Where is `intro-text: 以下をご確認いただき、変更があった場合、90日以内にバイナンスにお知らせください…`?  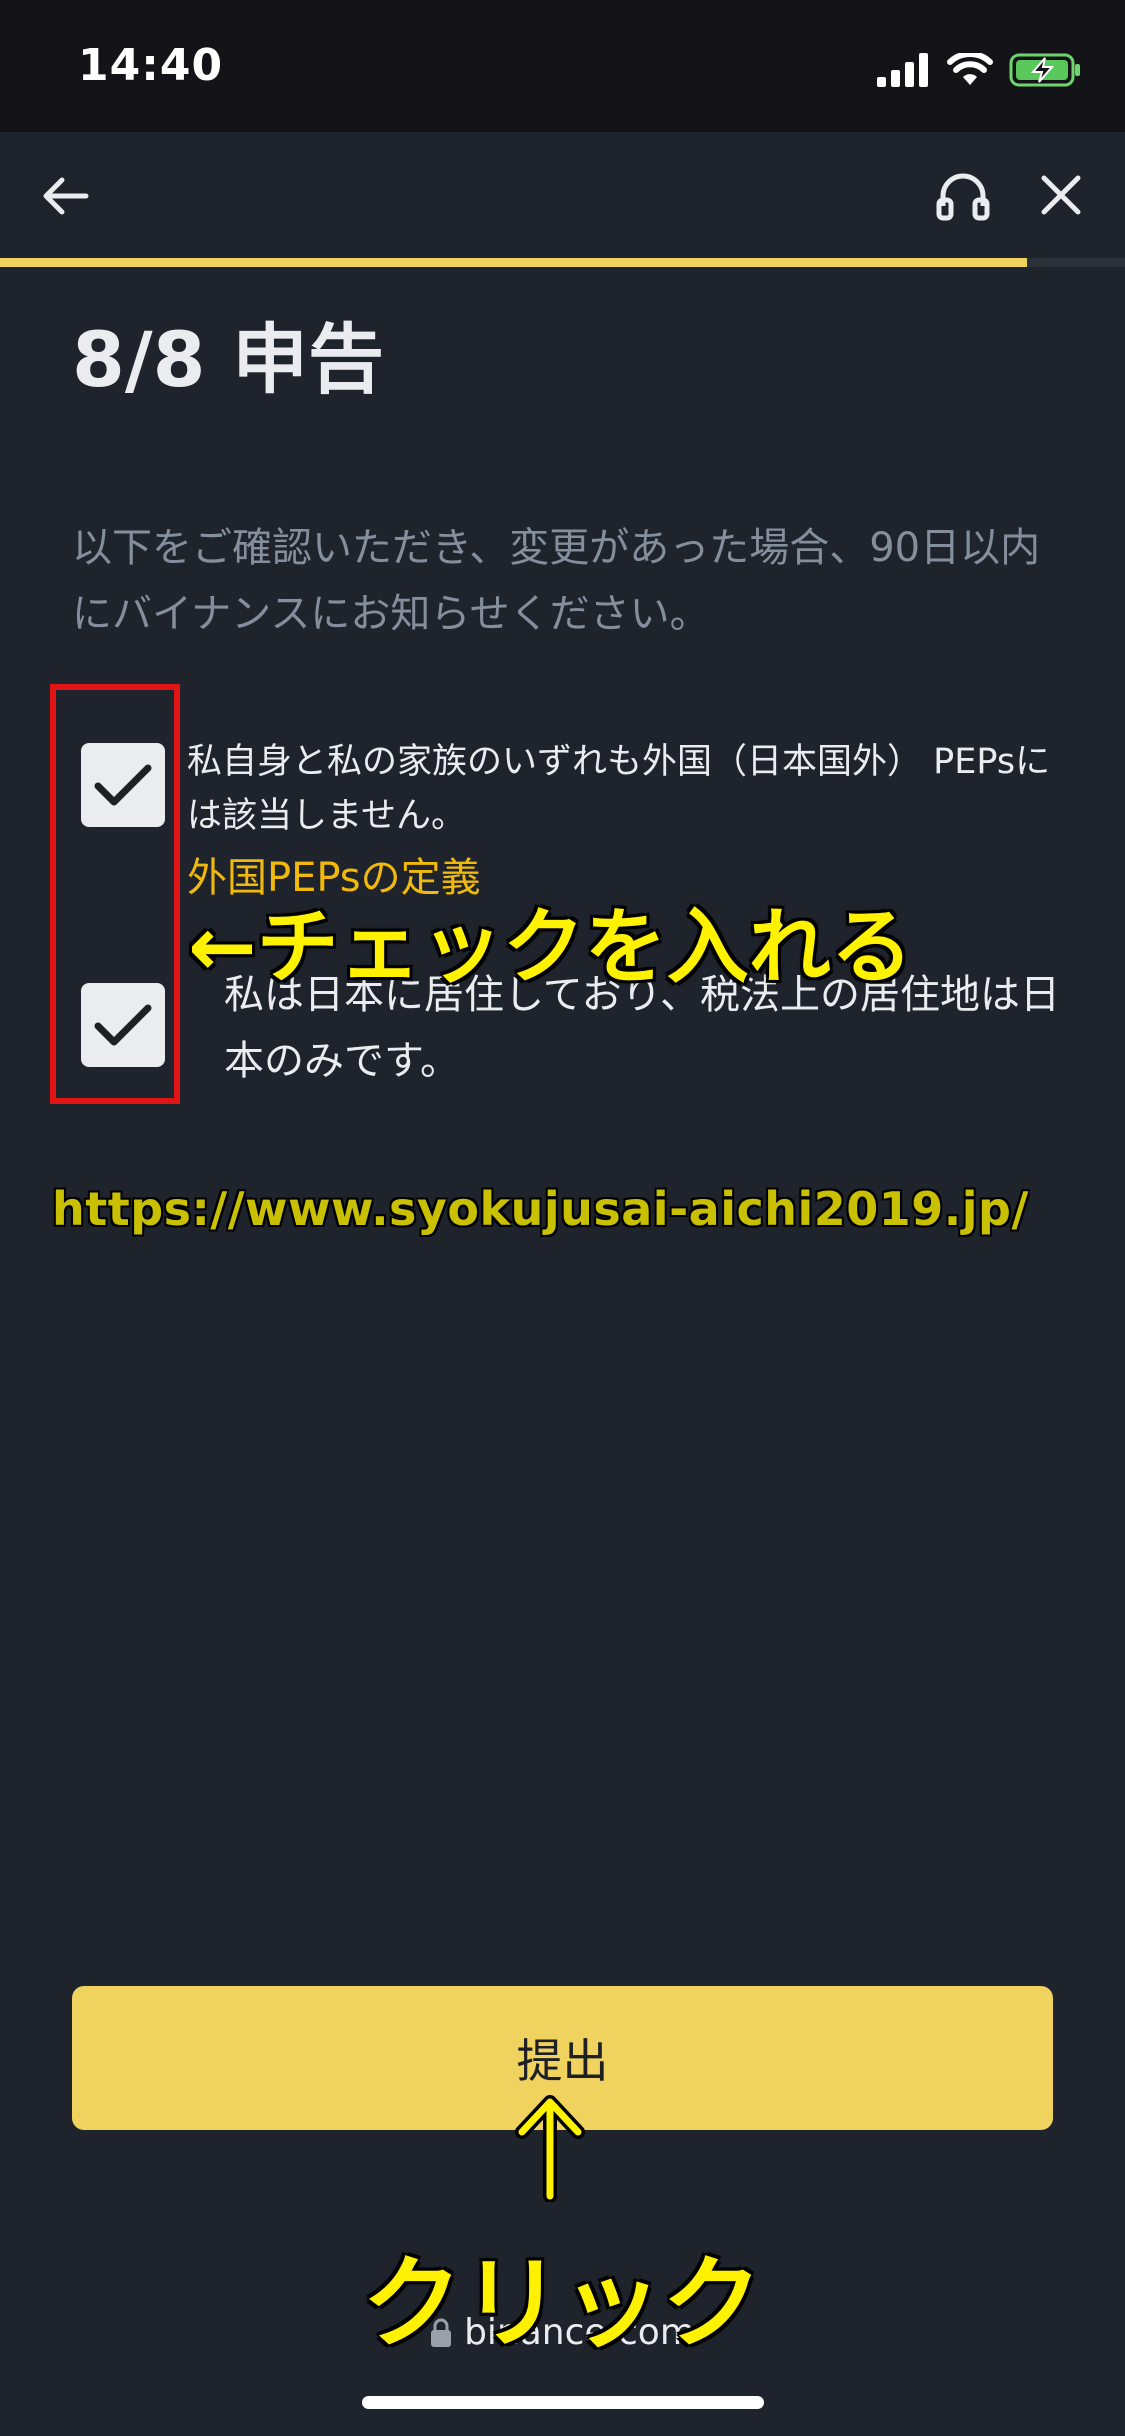
intro-text: 以下をご確認いただき、変更があった場合、90日以内にバイナンスにお知らせください… is located at coordinates (556, 581).